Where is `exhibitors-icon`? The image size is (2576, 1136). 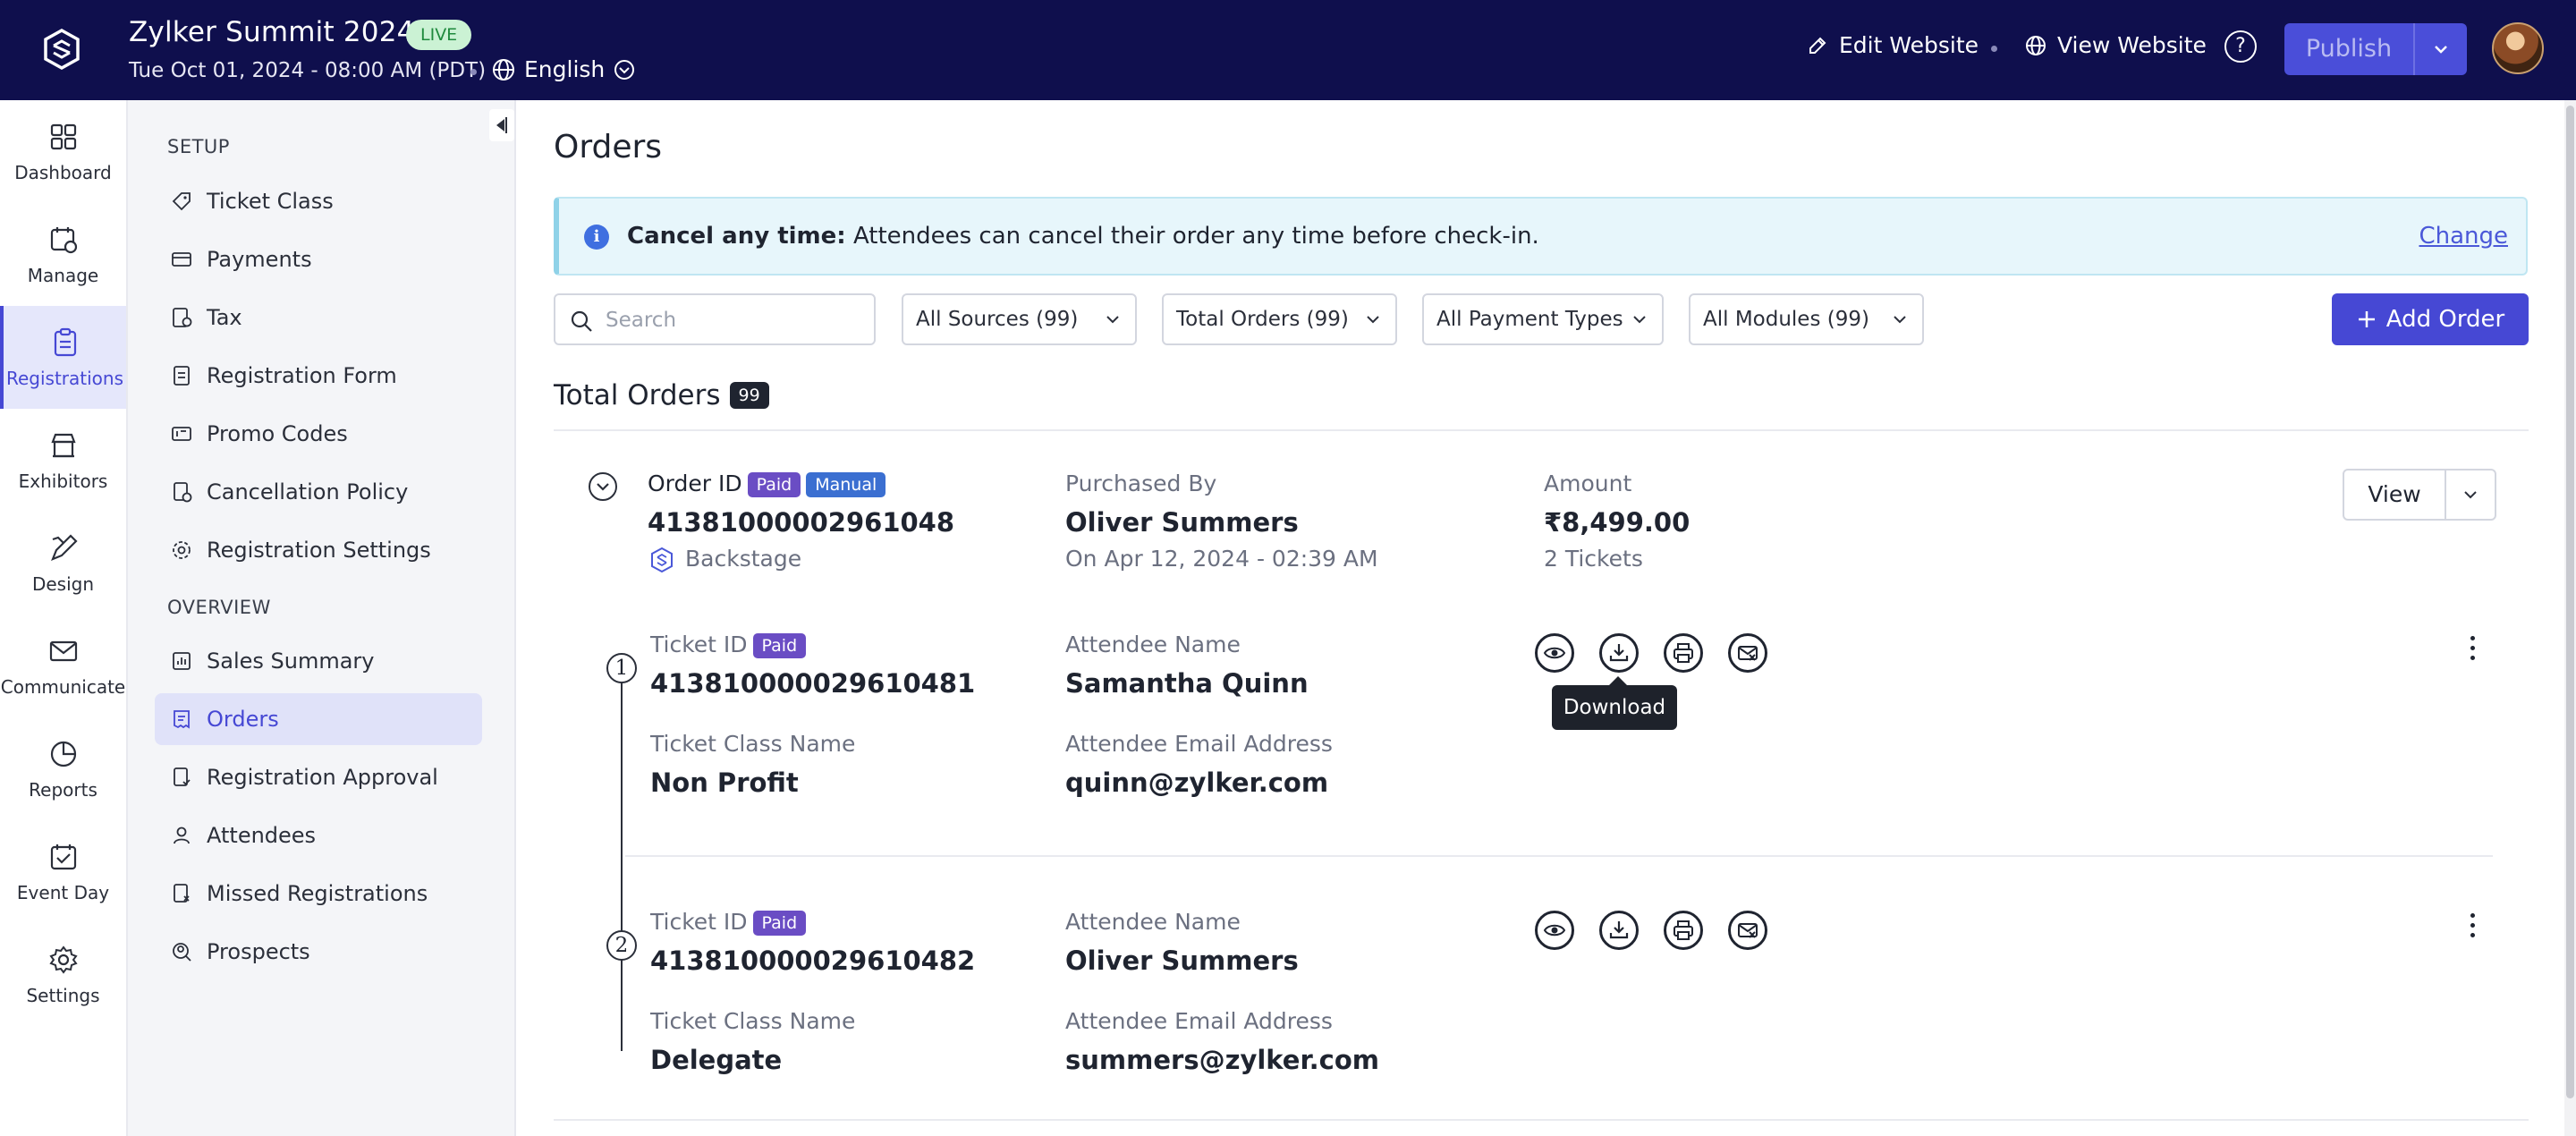
exhibitors-icon is located at coordinates (63, 445).